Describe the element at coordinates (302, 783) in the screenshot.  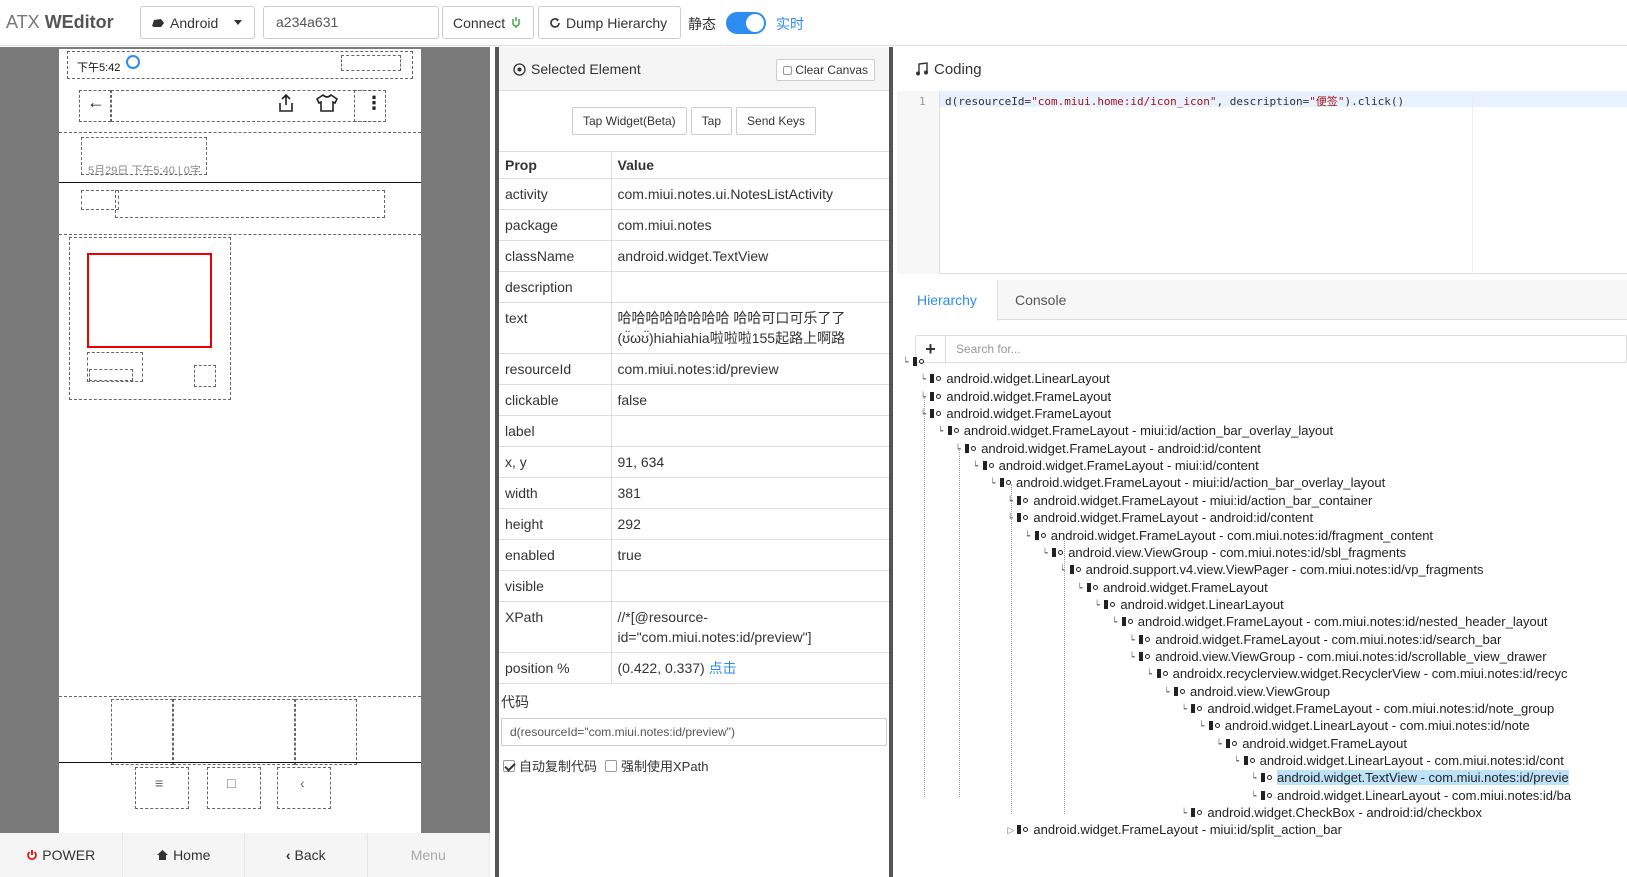
I see `back-chevron-icon: ‹` at that location.